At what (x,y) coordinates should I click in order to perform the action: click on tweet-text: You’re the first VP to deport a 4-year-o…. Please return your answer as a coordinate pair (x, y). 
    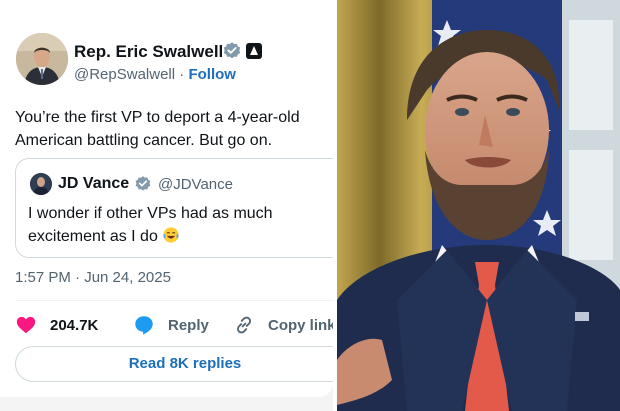
    Looking at the image, I should click on (157, 129).